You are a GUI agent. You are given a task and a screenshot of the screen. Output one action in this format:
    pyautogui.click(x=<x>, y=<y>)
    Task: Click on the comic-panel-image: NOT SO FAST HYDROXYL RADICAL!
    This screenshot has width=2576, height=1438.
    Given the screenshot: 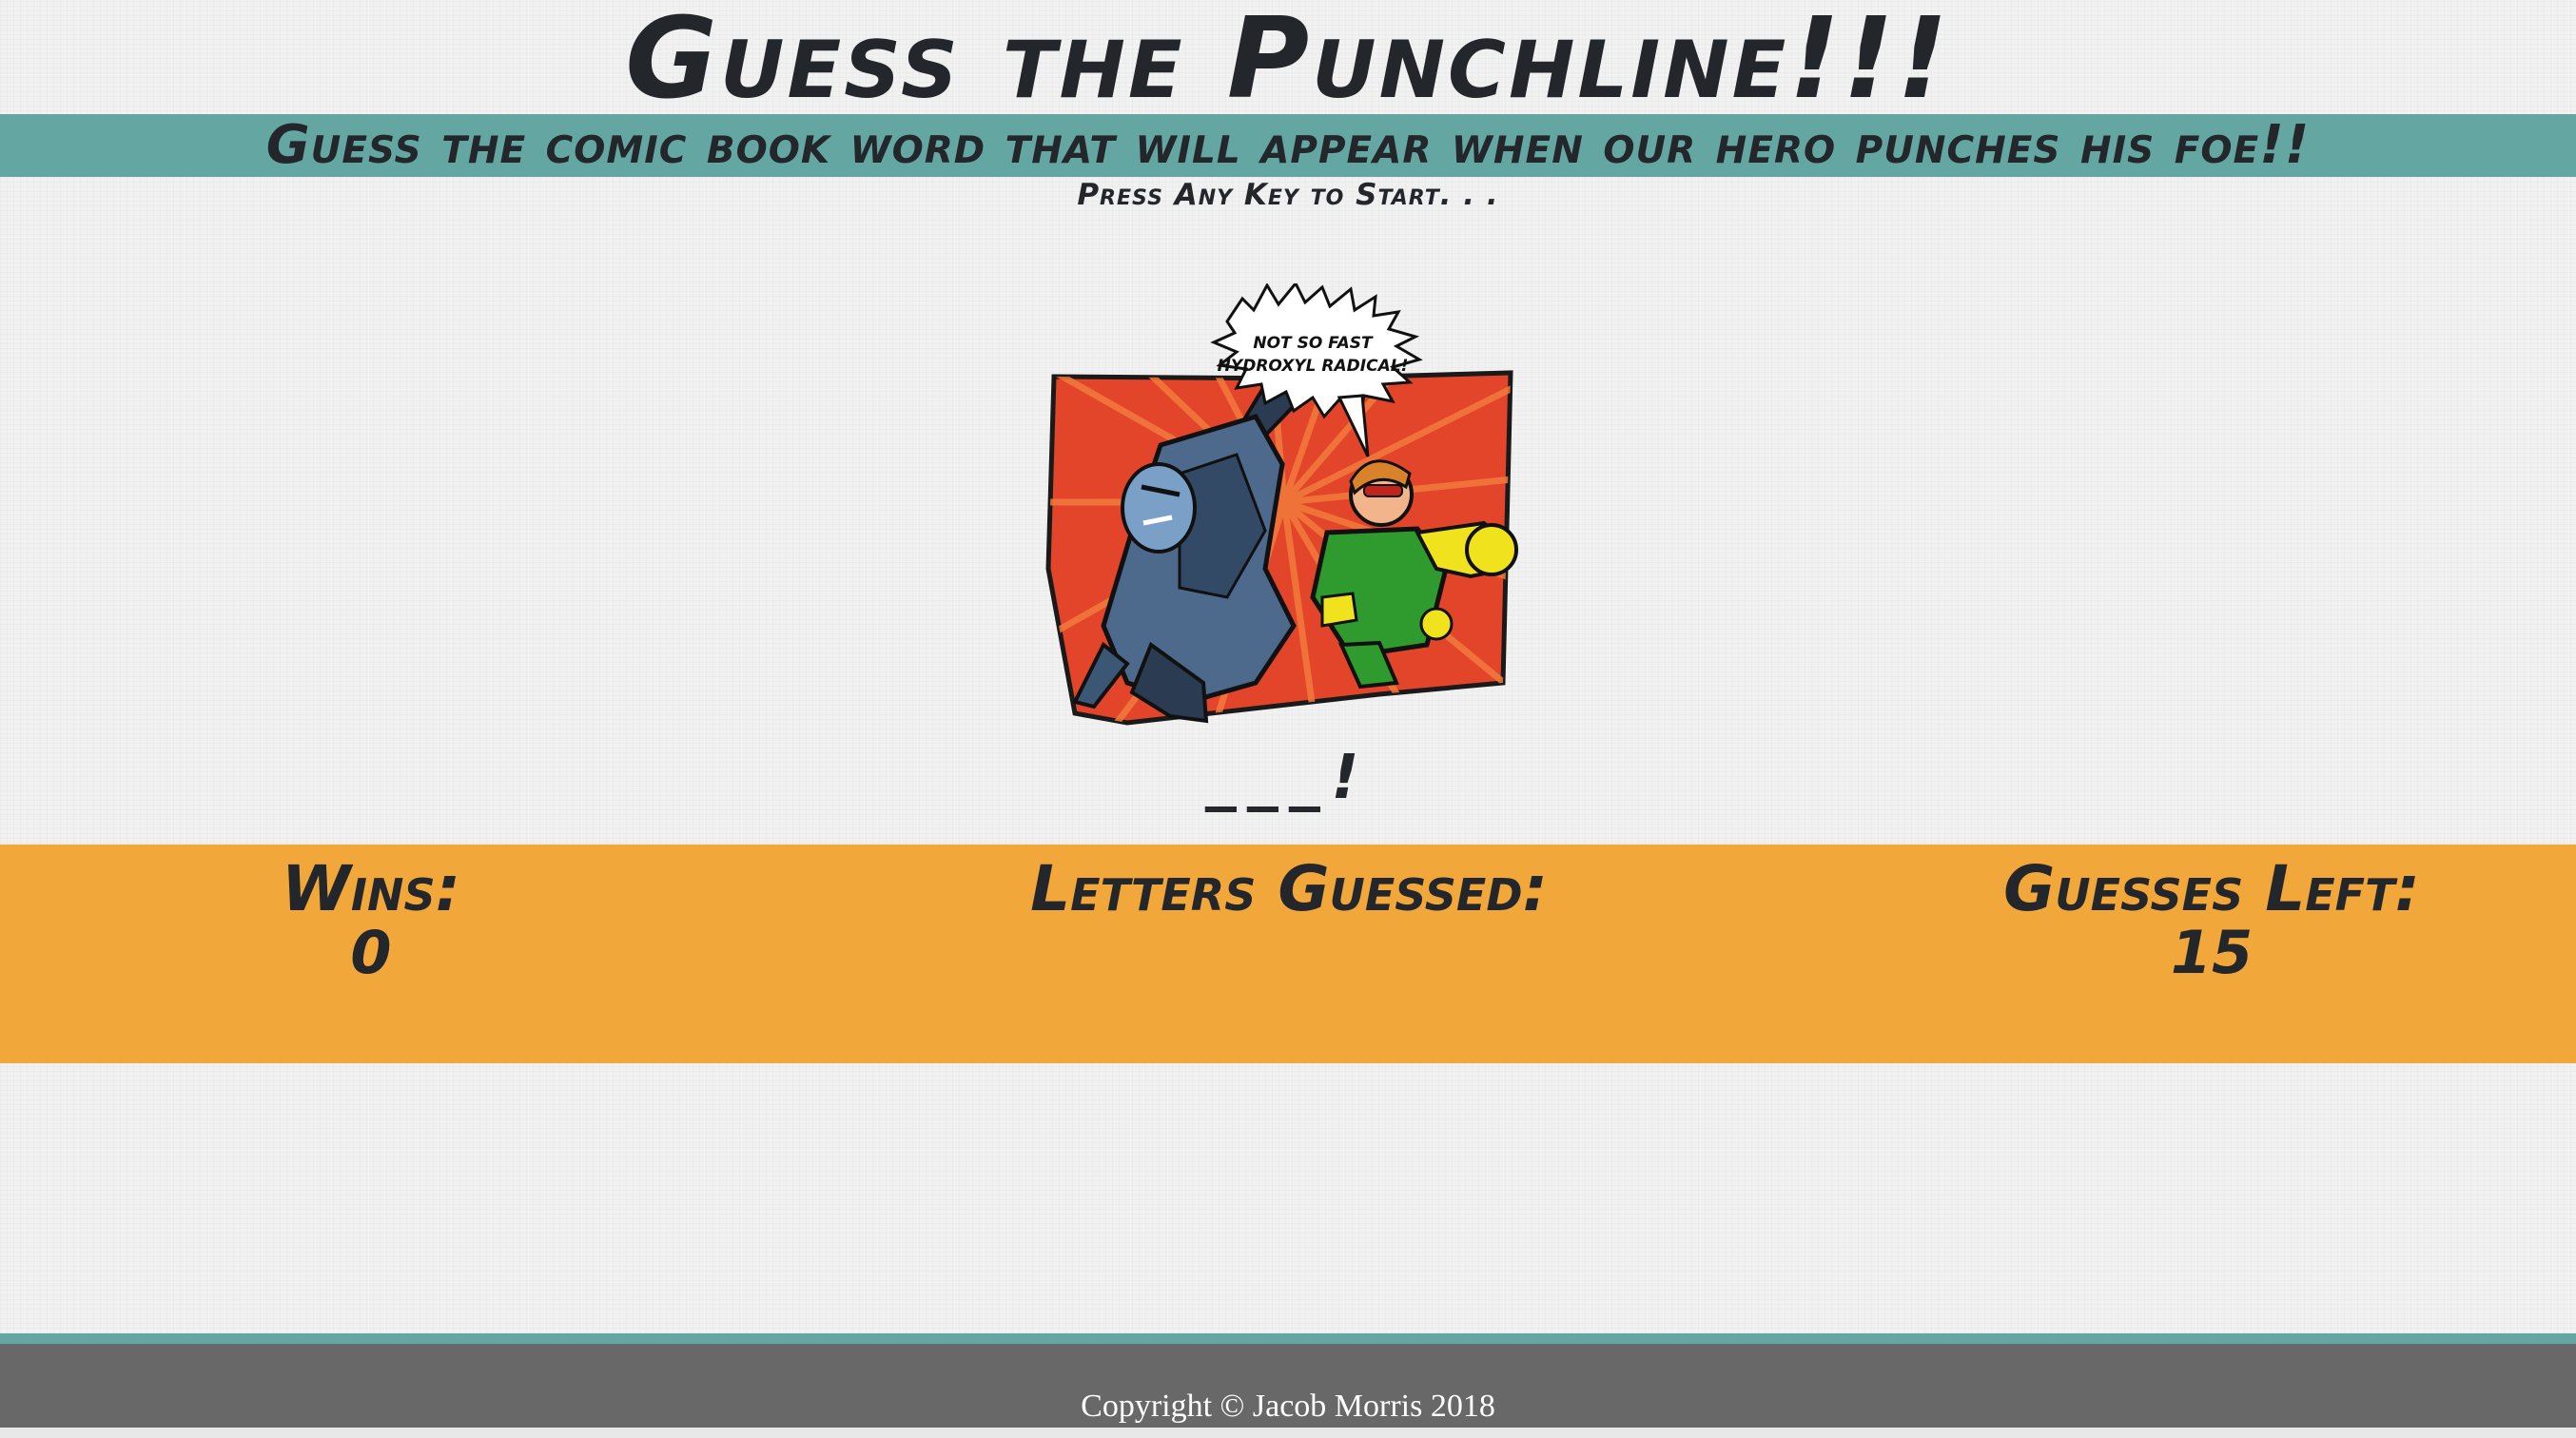 What is the action you would take?
    pyautogui.click(x=1285, y=516)
    